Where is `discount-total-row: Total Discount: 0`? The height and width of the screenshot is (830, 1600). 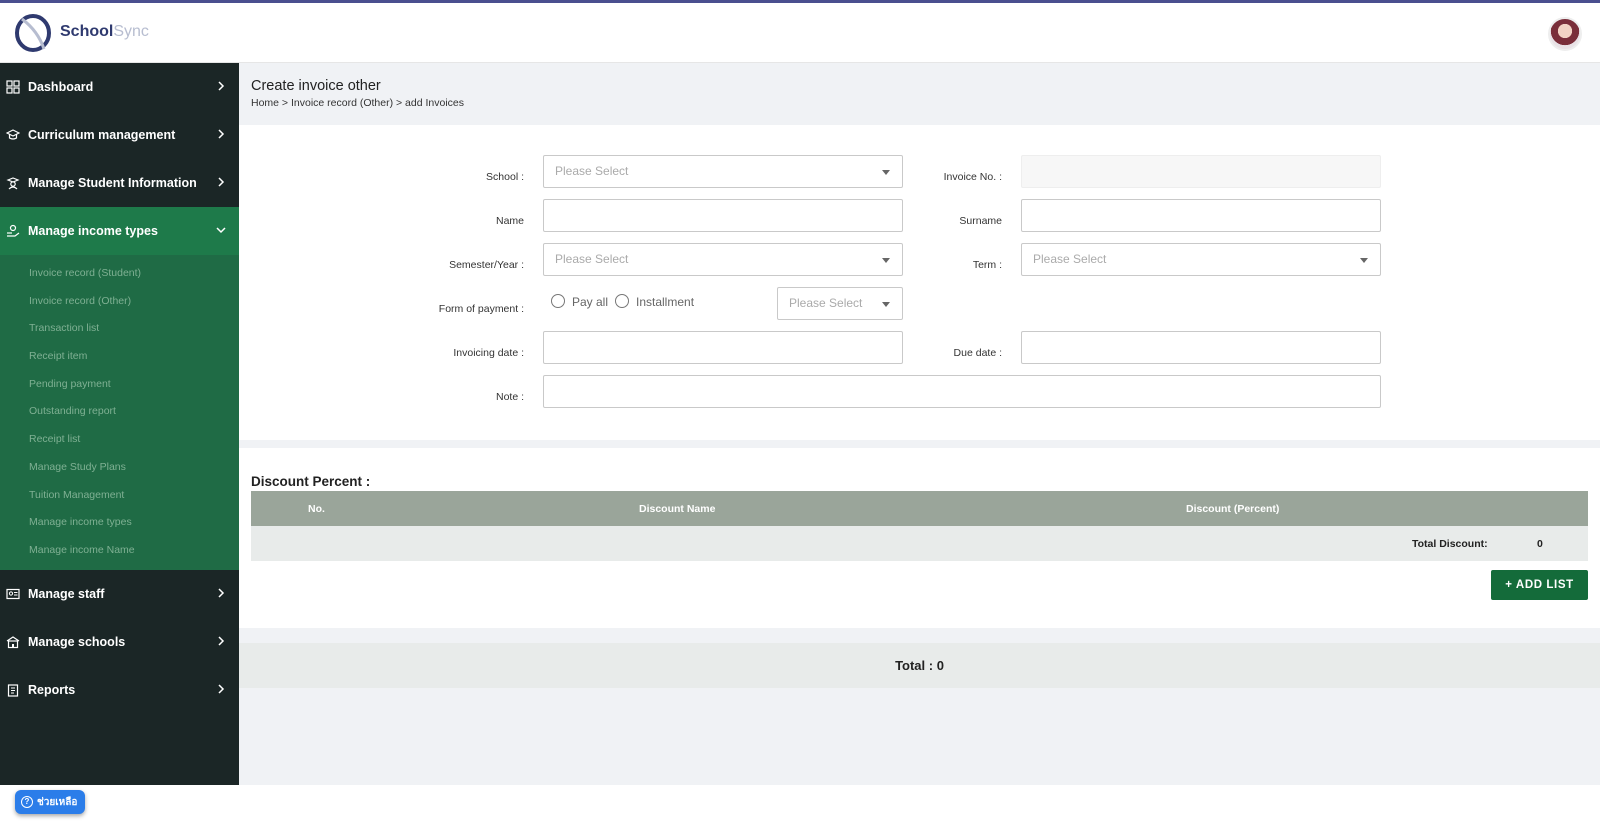
discount-total-row: Total Discount: 0 is located at coordinates (919, 543).